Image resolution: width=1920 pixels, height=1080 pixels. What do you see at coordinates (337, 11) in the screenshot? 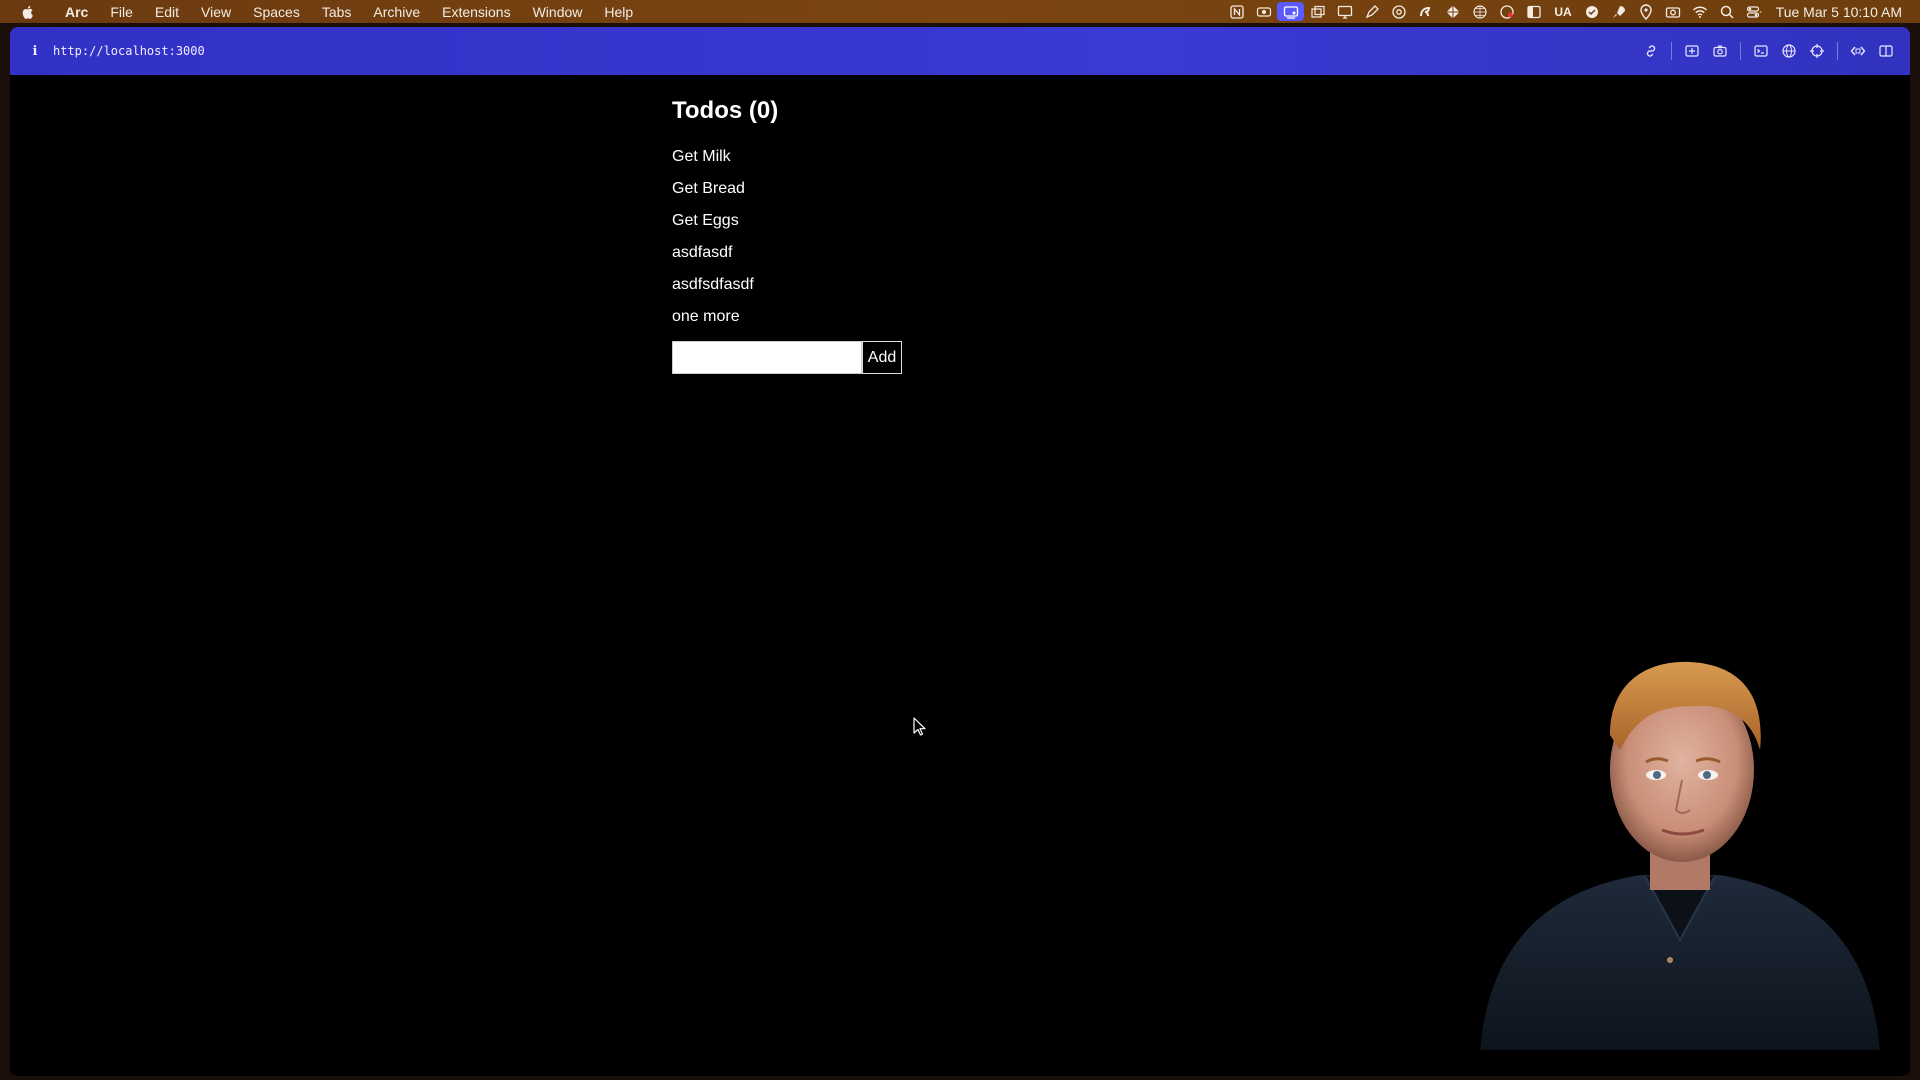
I see `menu-tabs: Tabs` at bounding box center [337, 11].